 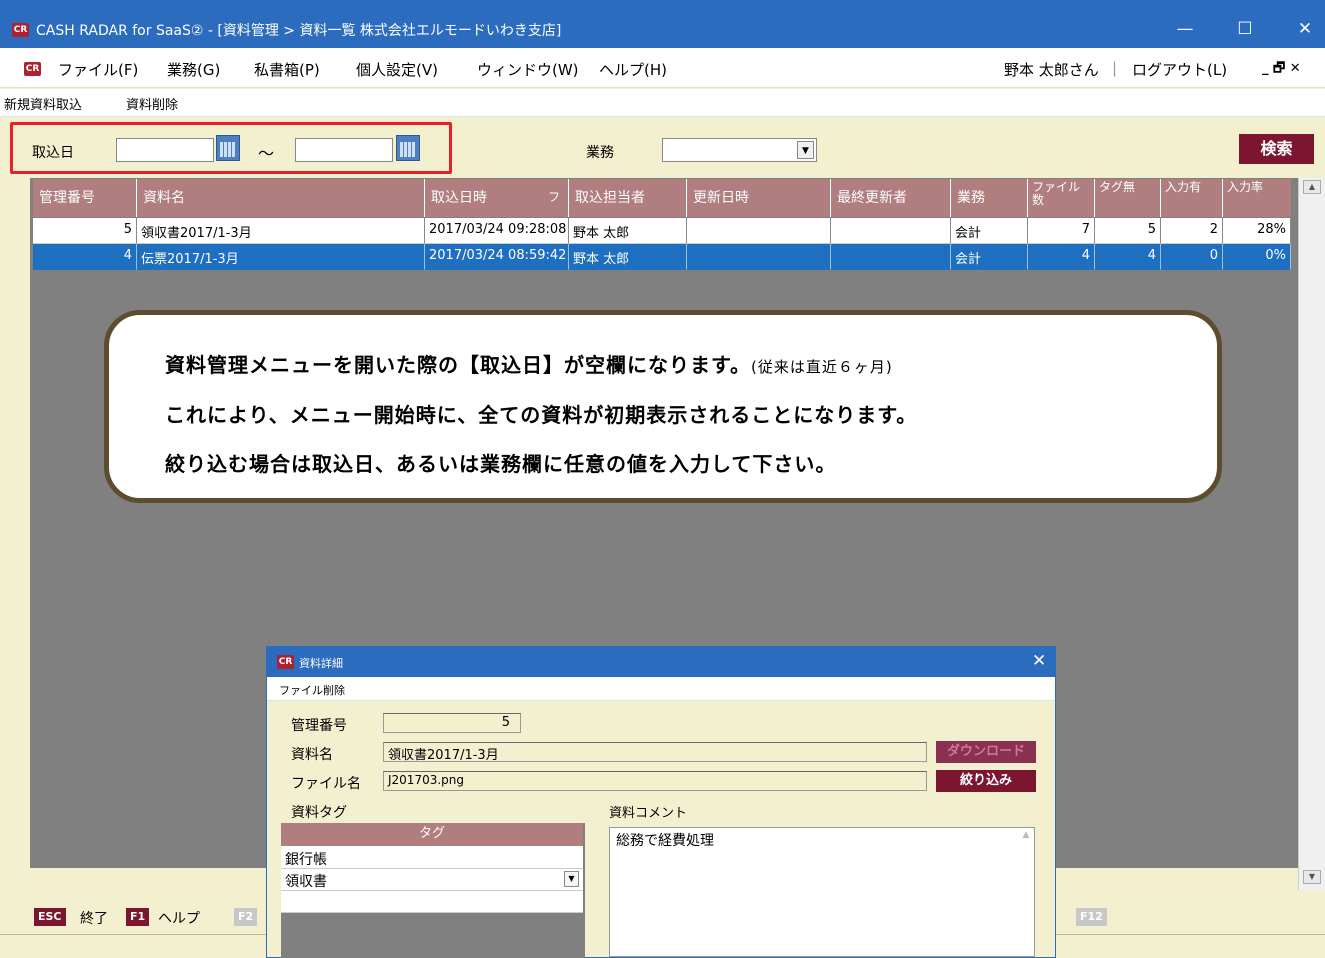 What do you see at coordinates (891, 198) in the screenshot?
I see `column-header-updater: 最終更新者` at bounding box center [891, 198].